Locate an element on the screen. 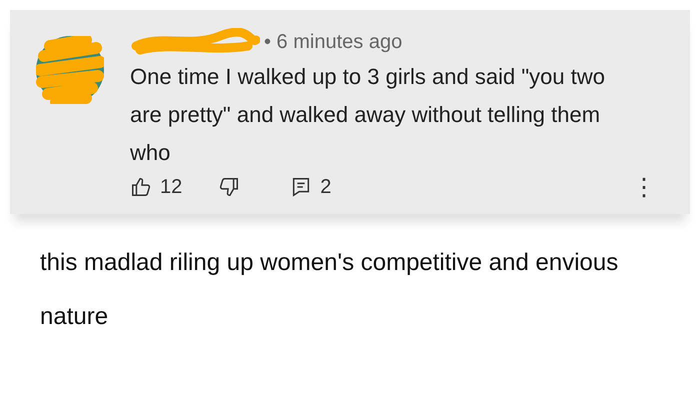 This screenshot has width=700, height=411. comment-time: • 6 minutes ago is located at coordinates (333, 42).